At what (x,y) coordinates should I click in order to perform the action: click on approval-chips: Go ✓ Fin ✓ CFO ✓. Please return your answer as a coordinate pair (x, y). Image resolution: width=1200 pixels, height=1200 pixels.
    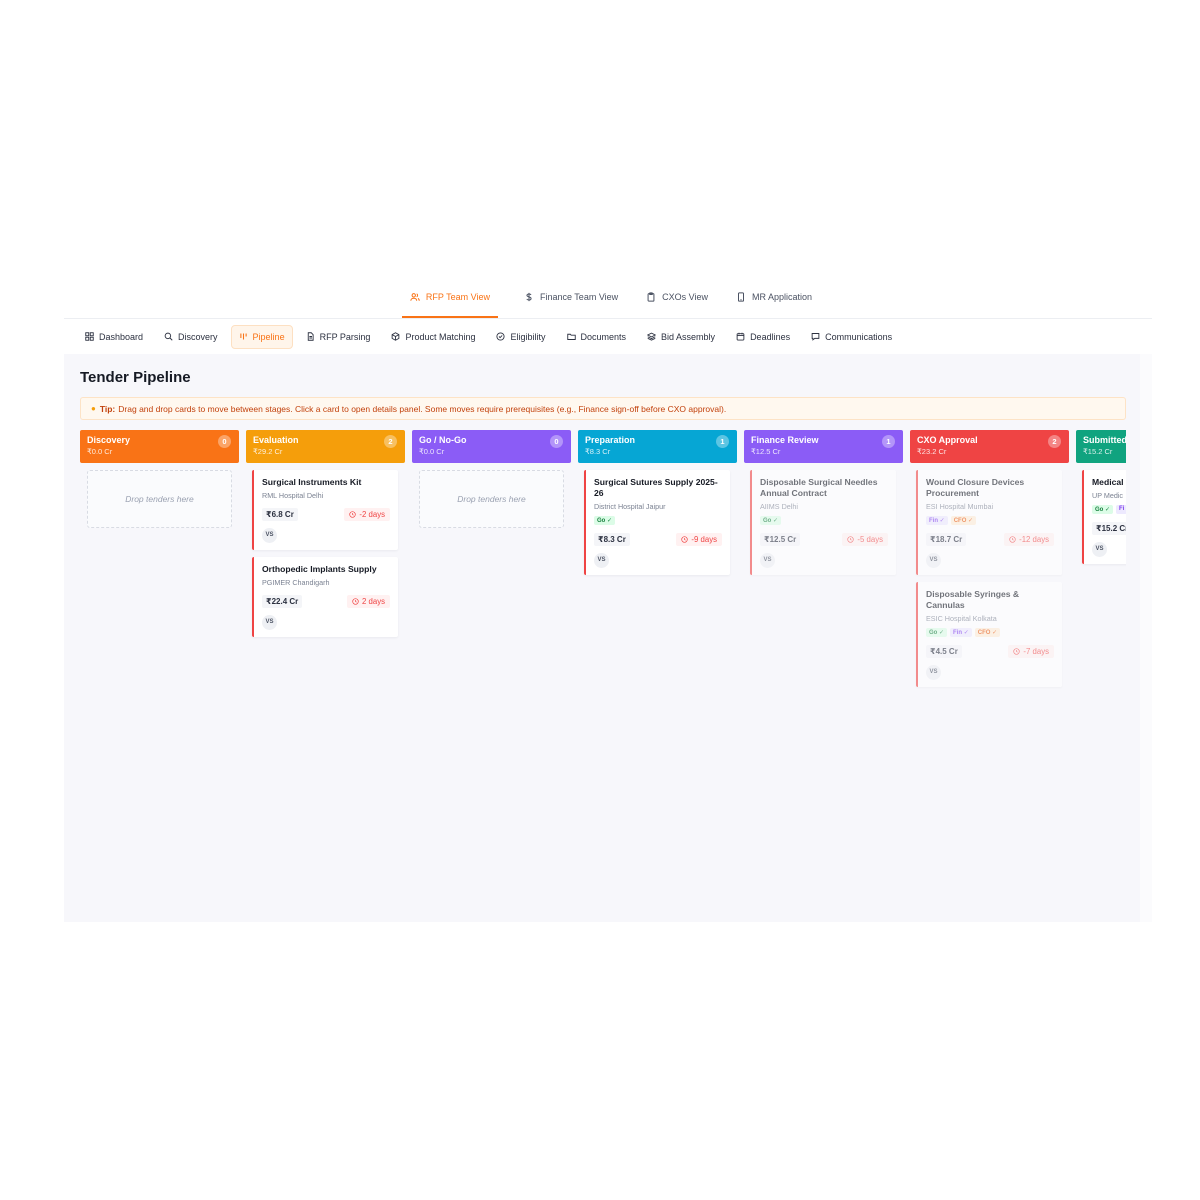
    Looking at the image, I should click on (990, 632).